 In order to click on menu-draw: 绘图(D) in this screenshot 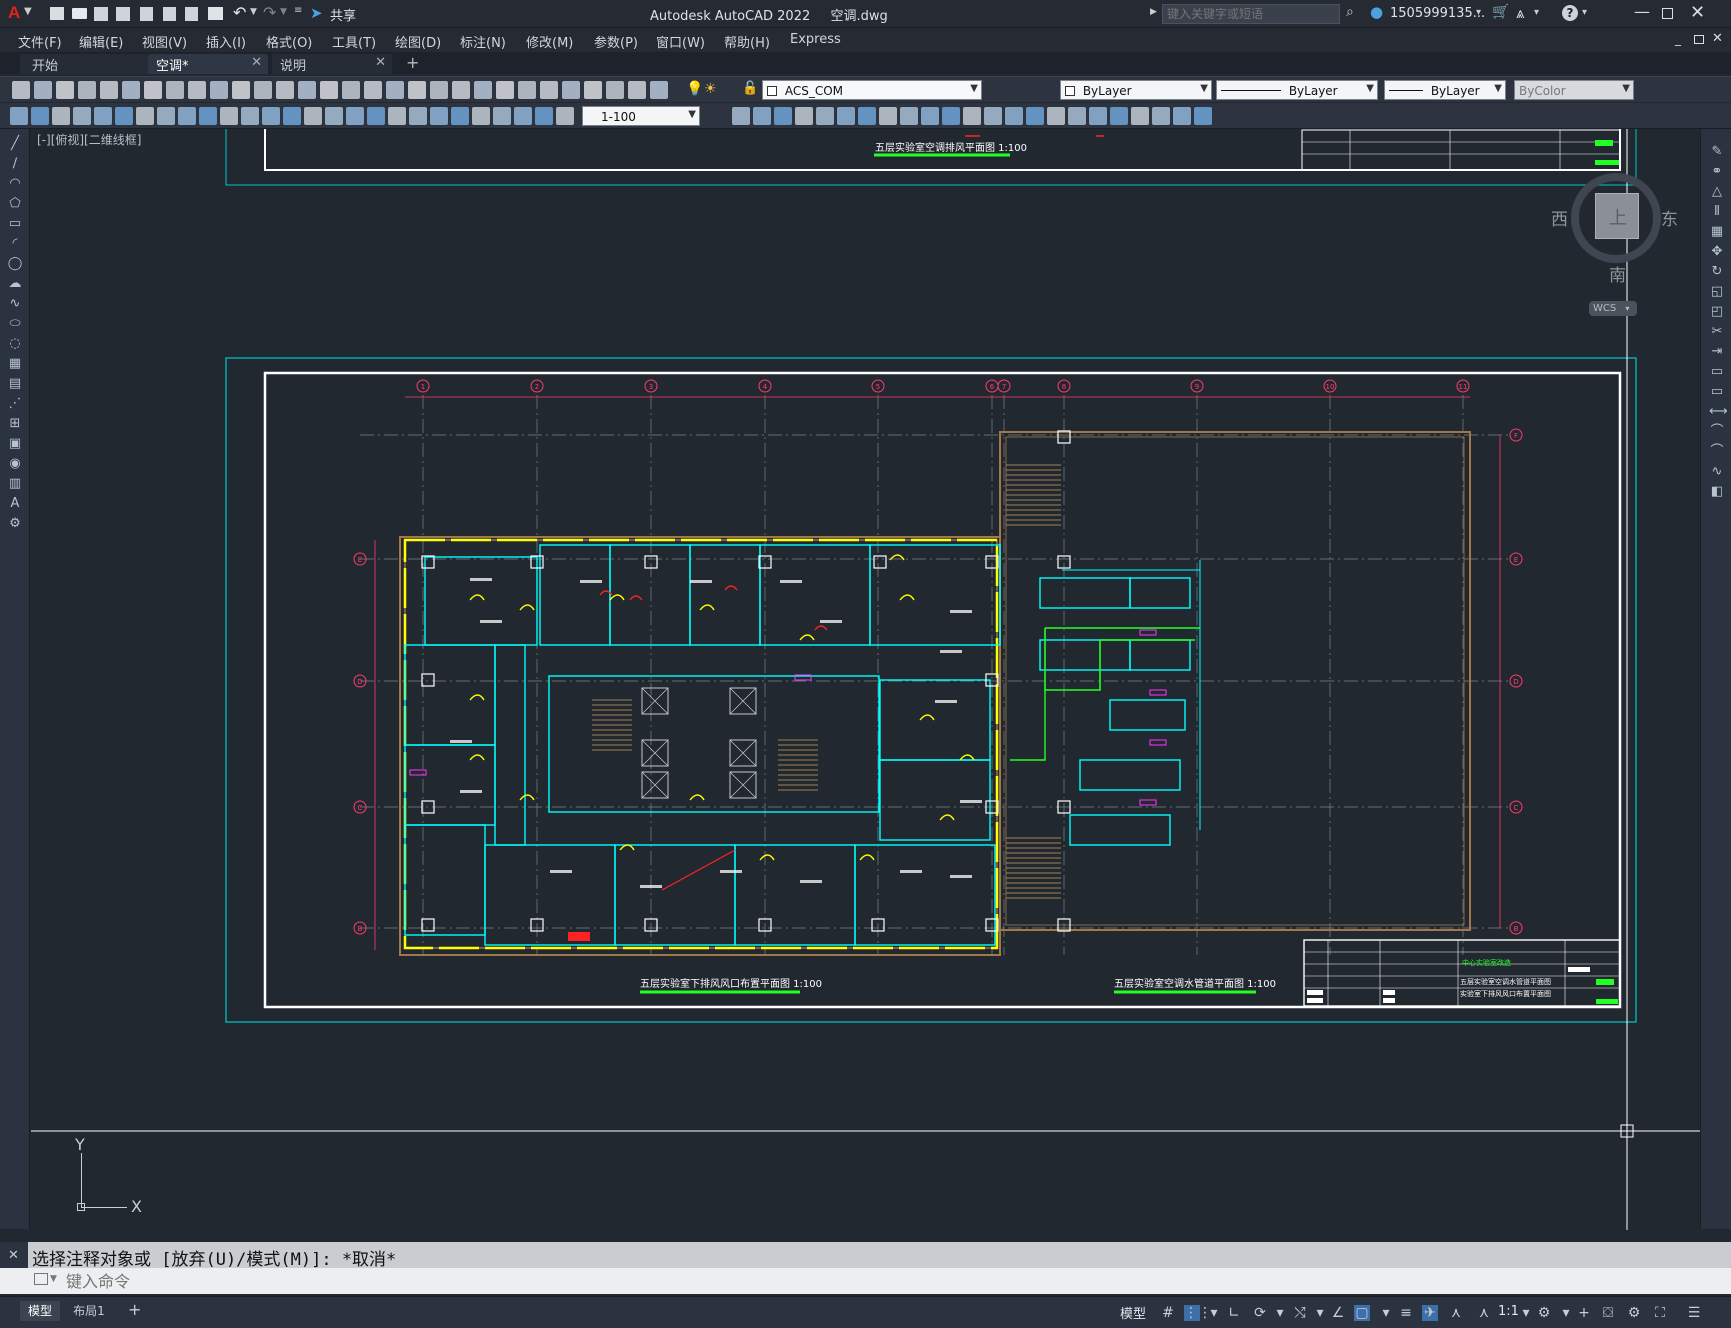, I will do `click(418, 41)`.